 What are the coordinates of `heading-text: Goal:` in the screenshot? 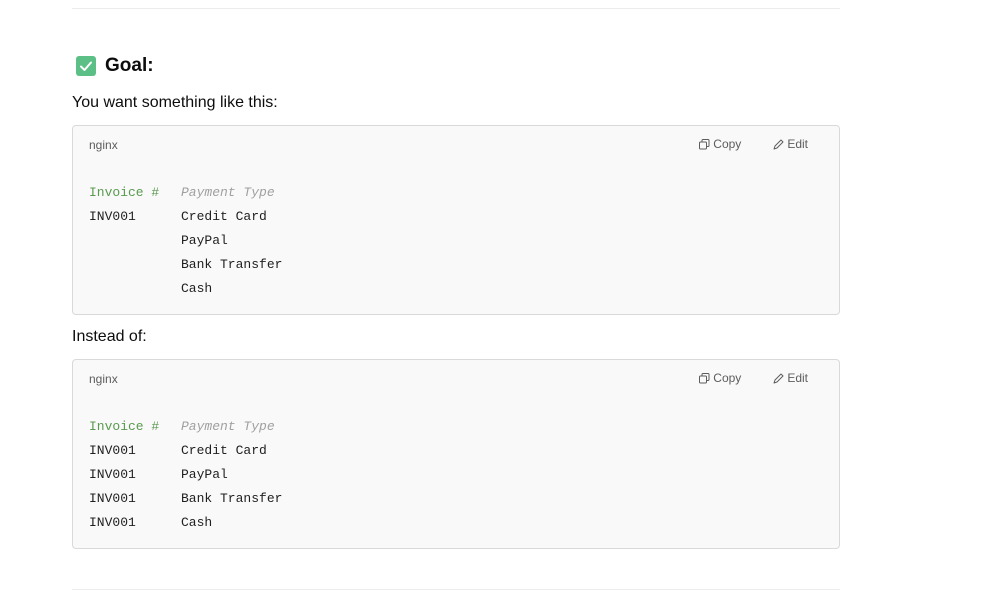 It's located at (129, 65).